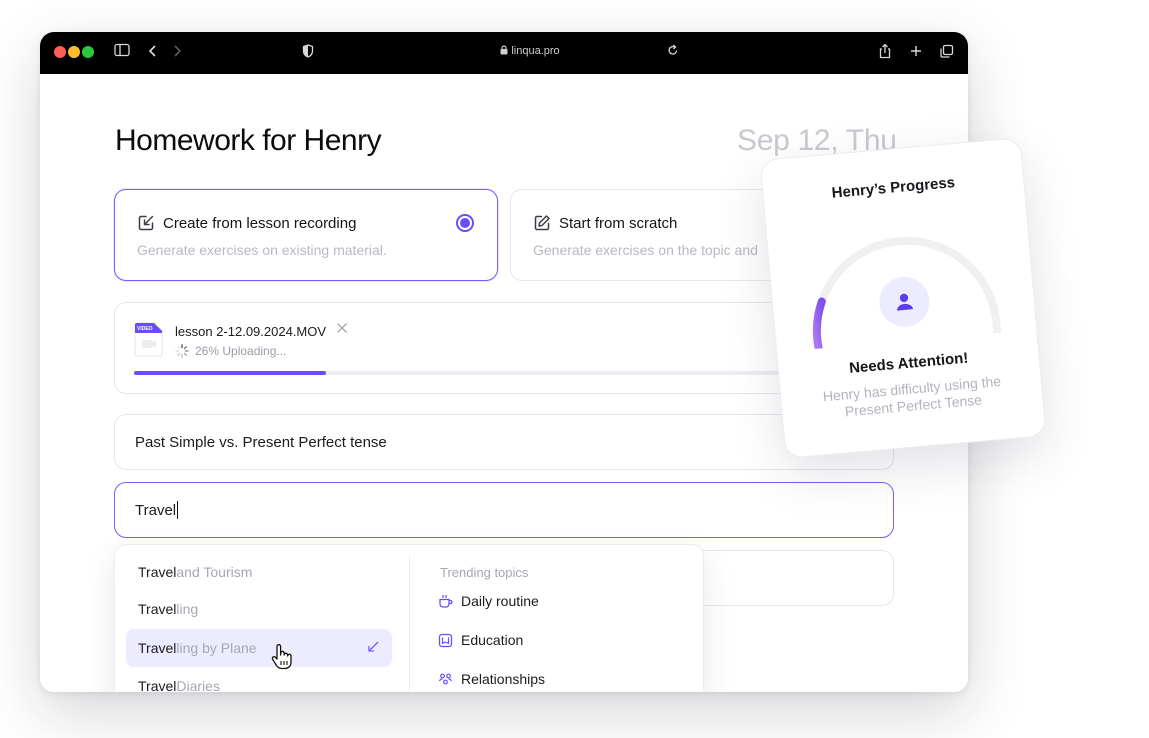 The height and width of the screenshot is (738, 1149). What do you see at coordinates (251, 331) in the screenshot?
I see `file-name: lesson 2-12.09.2024.MOV` at bounding box center [251, 331].